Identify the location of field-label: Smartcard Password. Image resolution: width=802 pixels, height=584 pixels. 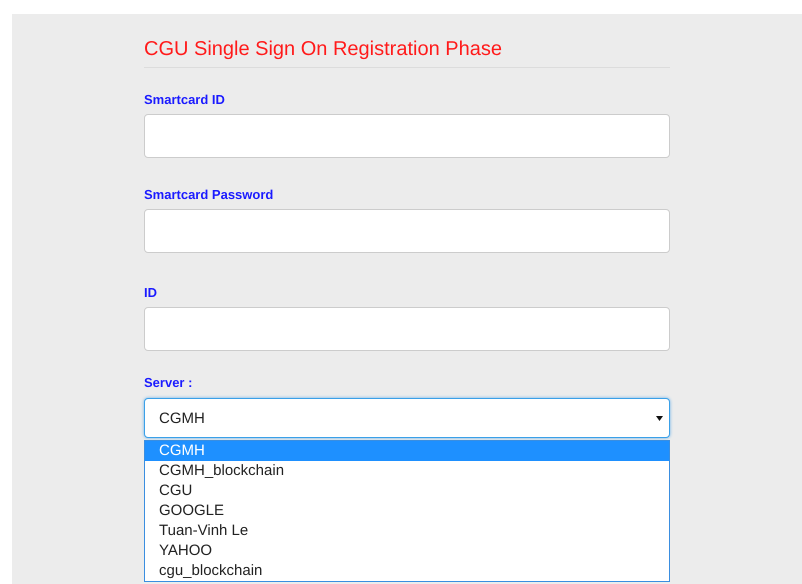
(209, 194).